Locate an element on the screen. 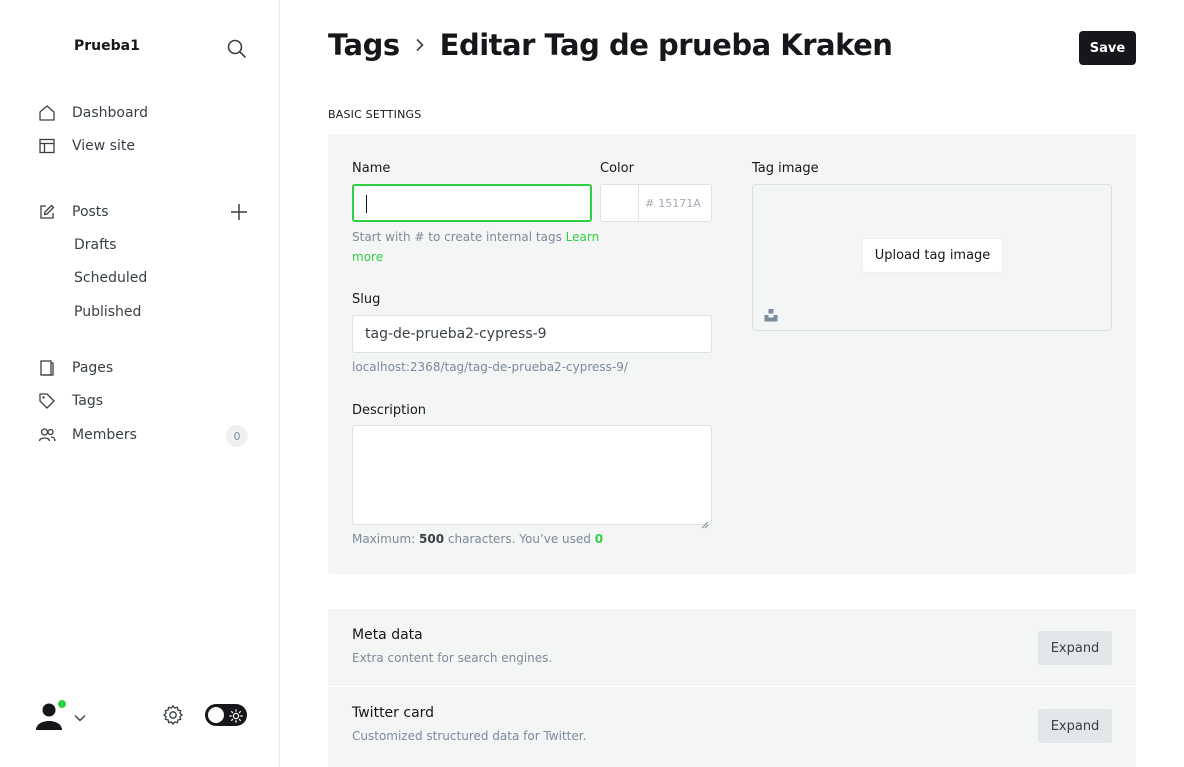 This screenshot has height=767, width=1184. edit-icon is located at coordinates (47, 212).